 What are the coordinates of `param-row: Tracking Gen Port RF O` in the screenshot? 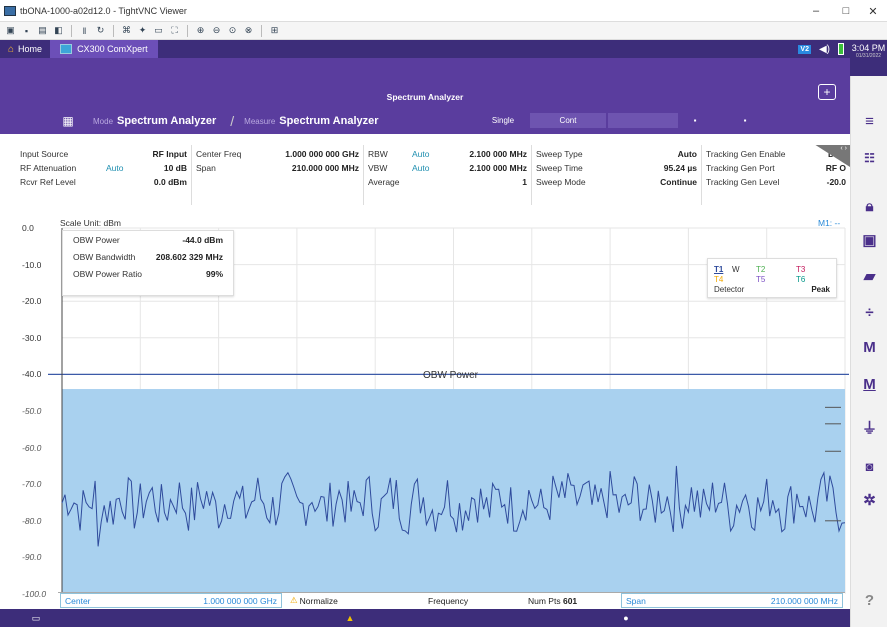 It's located at (776, 170).